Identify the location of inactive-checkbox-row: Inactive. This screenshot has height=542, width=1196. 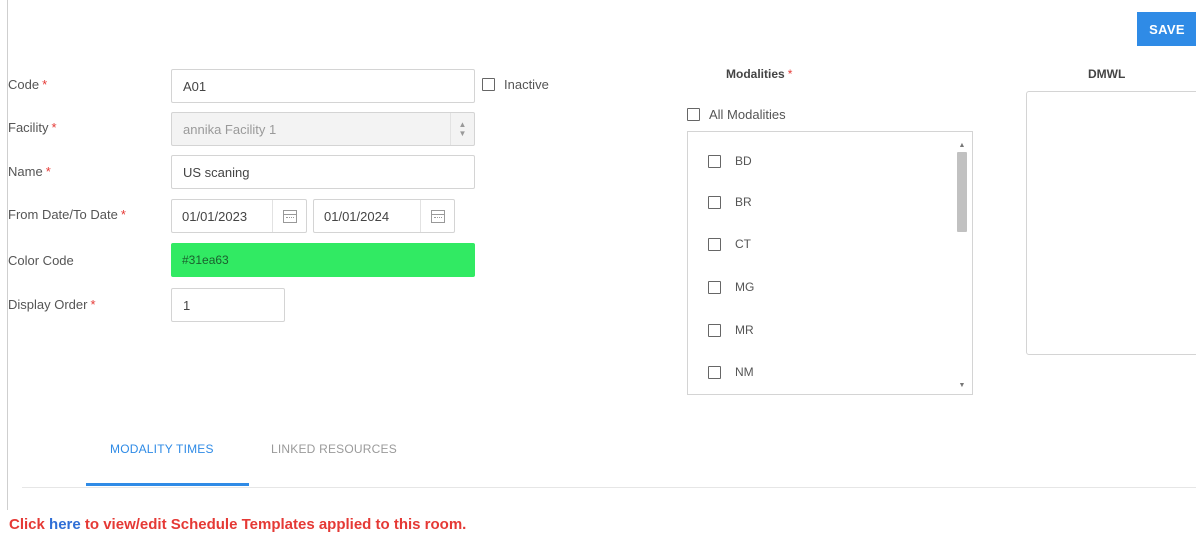
(515, 84).